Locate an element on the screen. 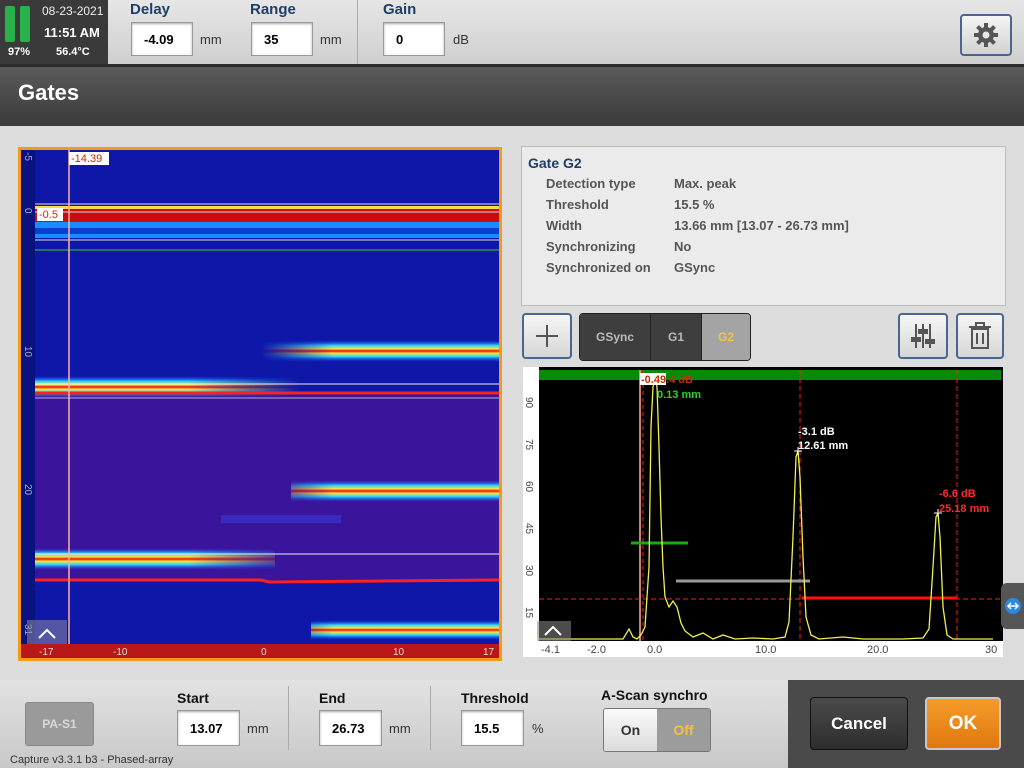 The height and width of the screenshot is (768, 1024). synchro-off: Off is located at coordinates (683, 730).